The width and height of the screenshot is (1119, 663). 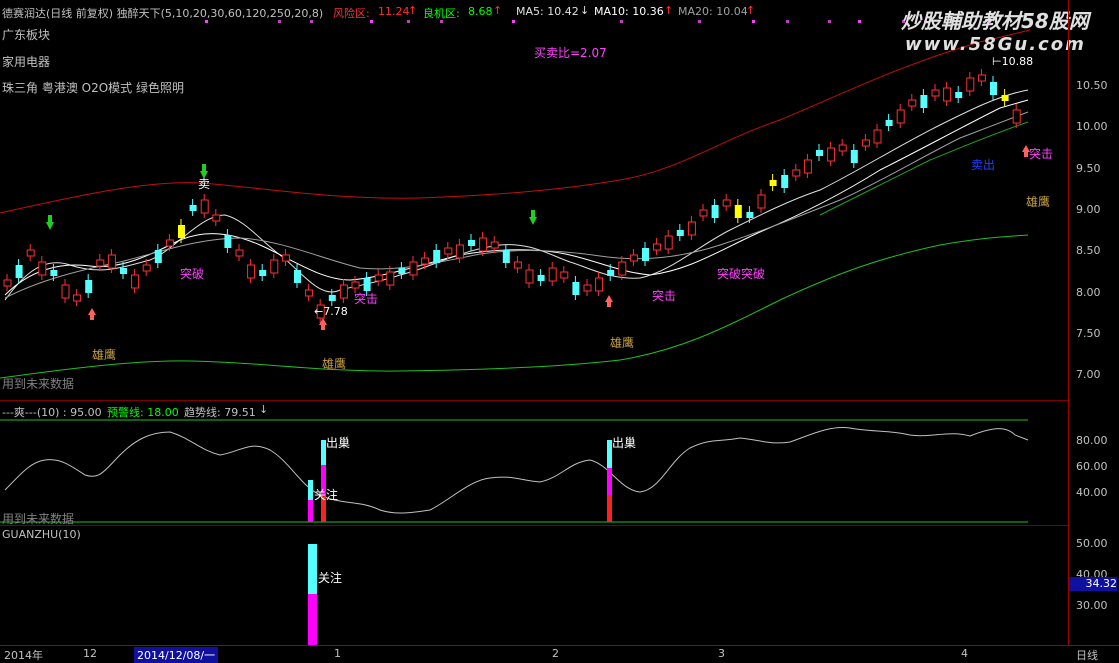 I want to click on guanzhu-bar-top, so click(x=312, y=569).